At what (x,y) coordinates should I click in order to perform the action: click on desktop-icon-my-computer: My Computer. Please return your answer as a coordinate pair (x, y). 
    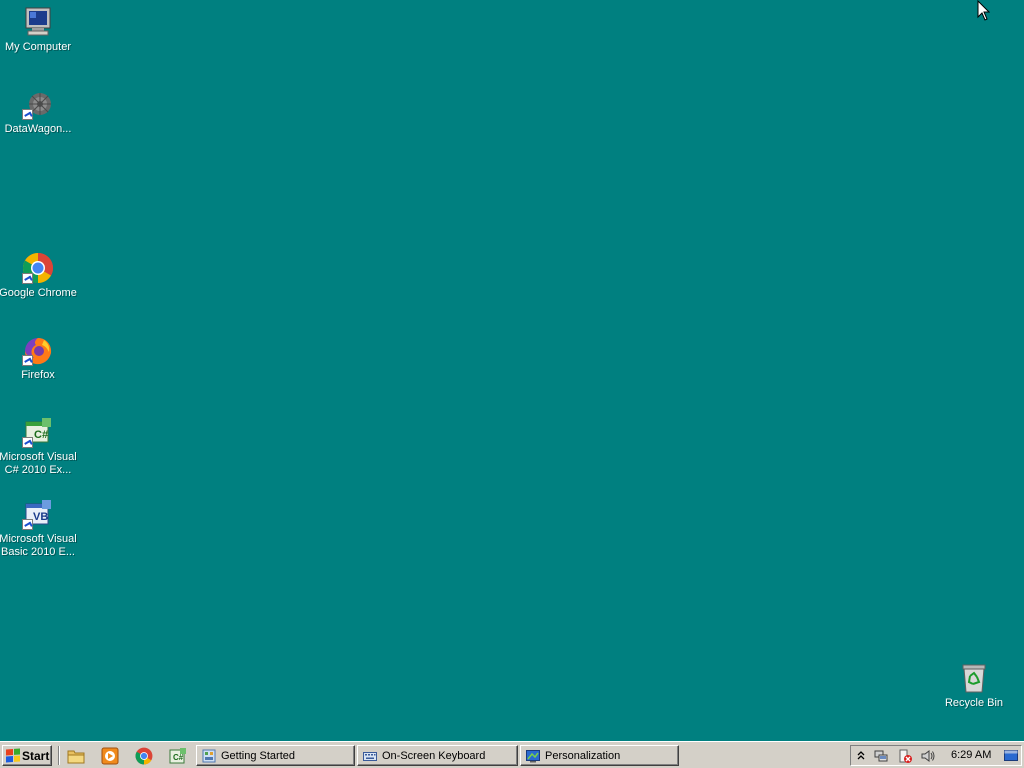
    Looking at the image, I should click on (39, 30).